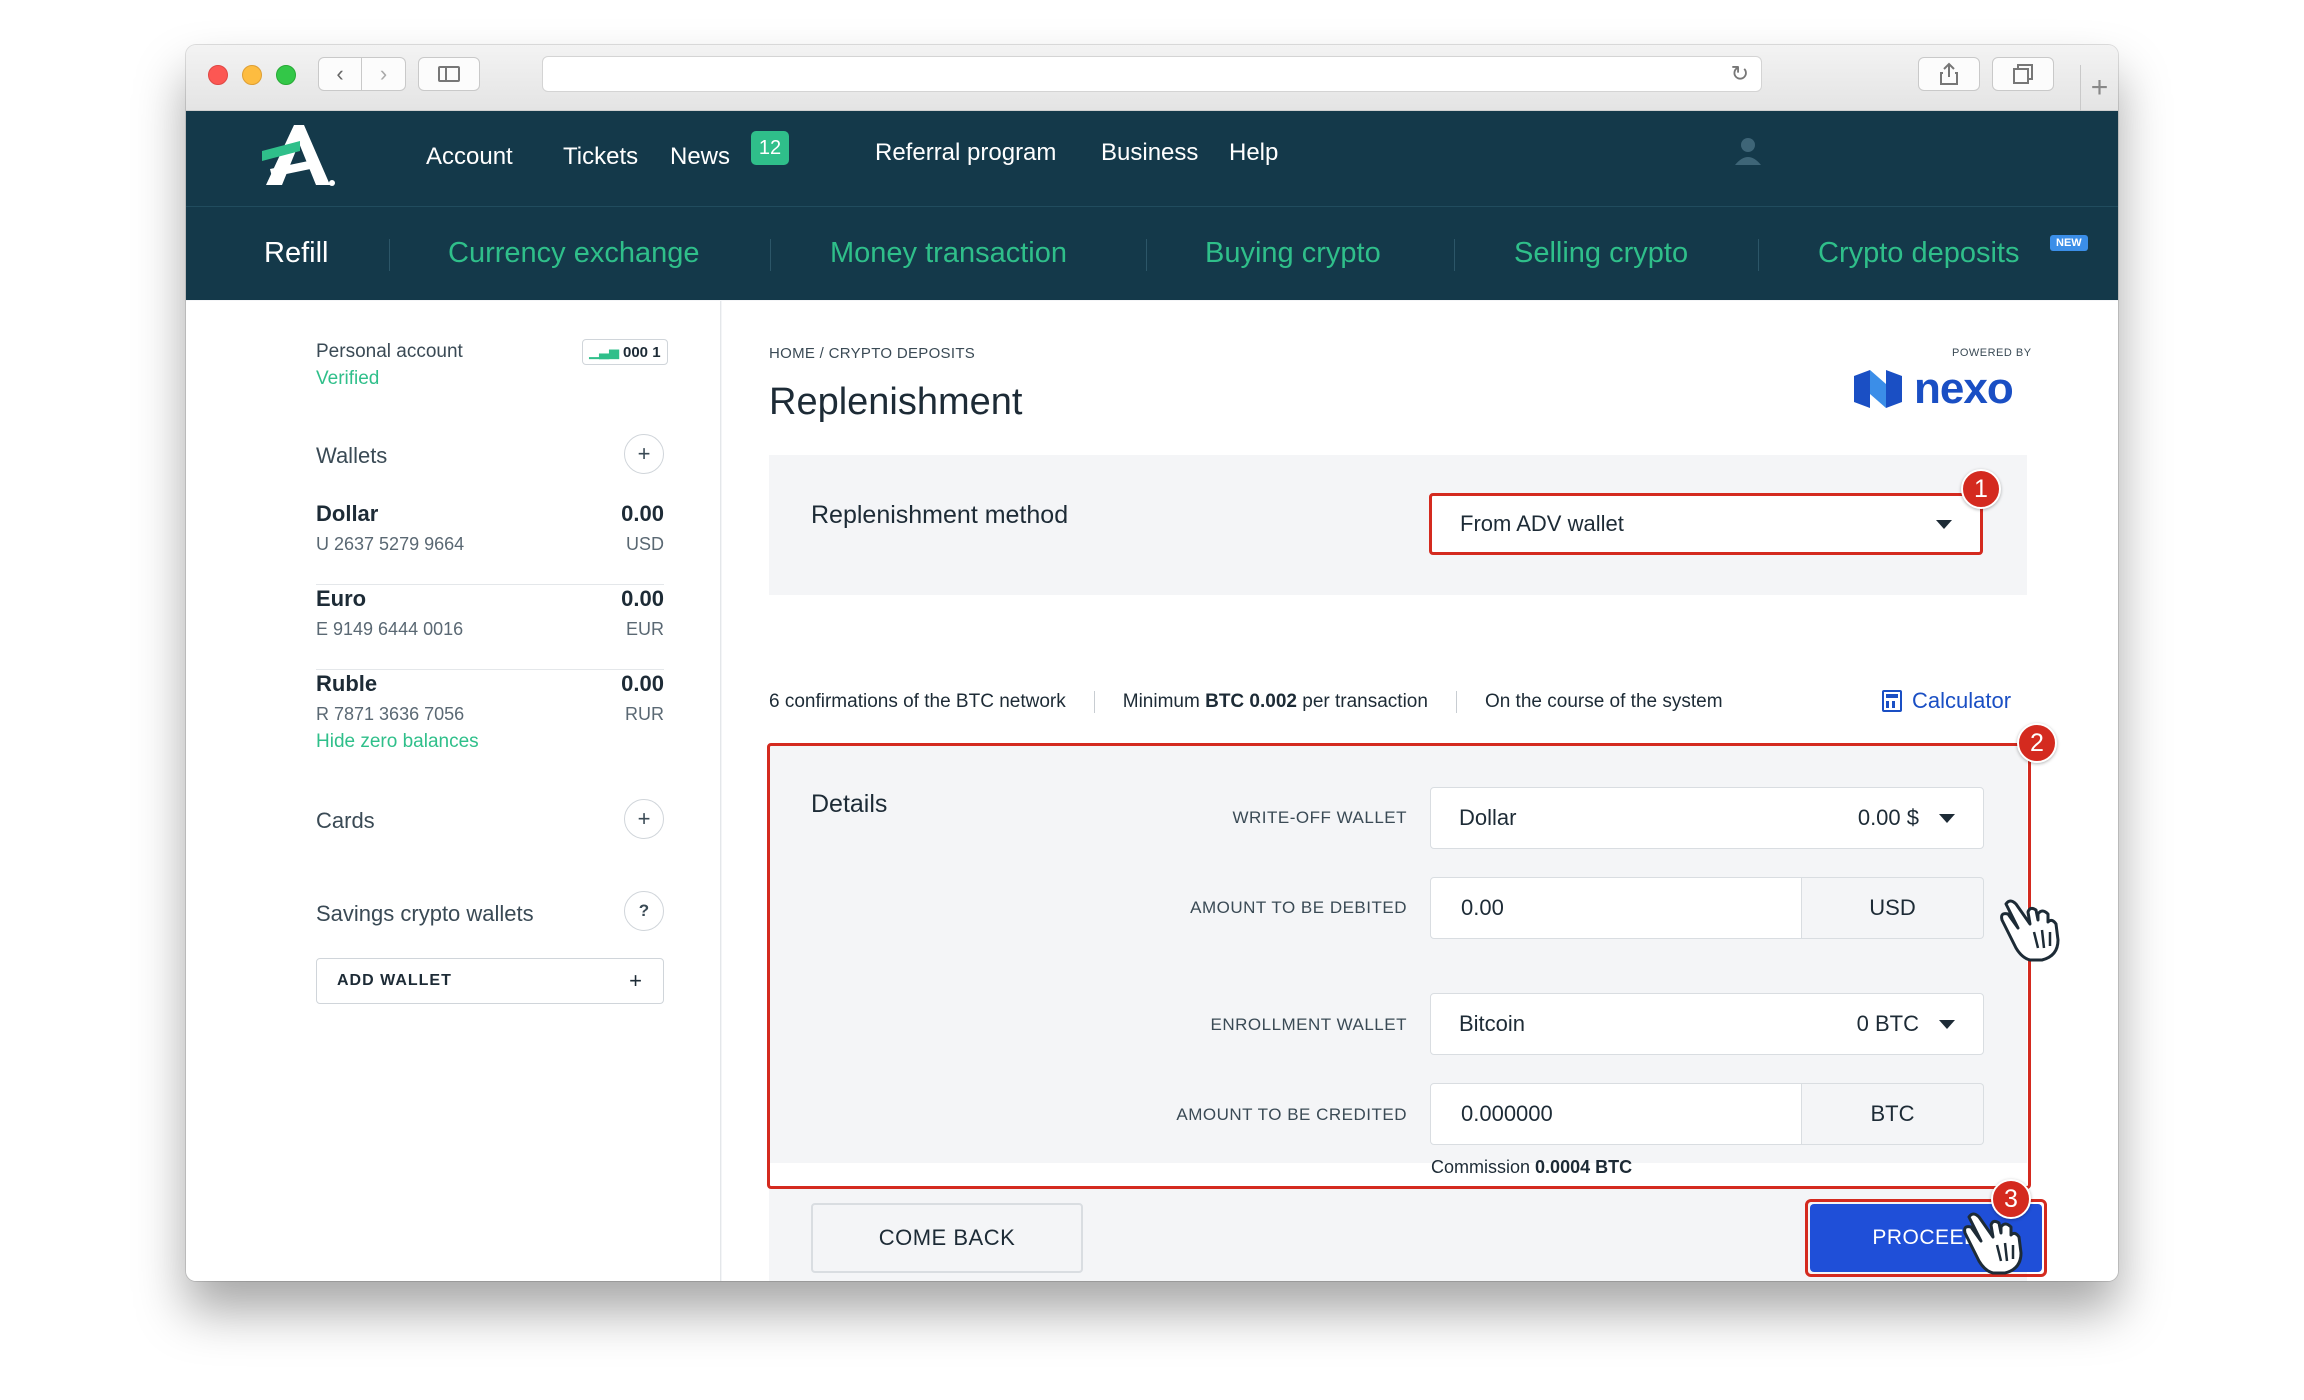 The width and height of the screenshot is (2304, 1400). Describe the element at coordinates (1964, 388) in the screenshot. I see `nexo-wordmark: nexo` at that location.